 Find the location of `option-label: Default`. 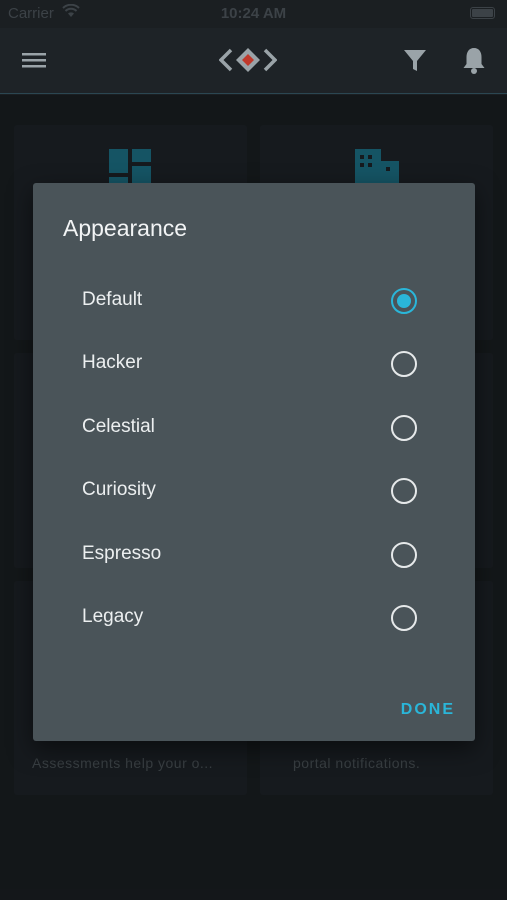

option-label: Default is located at coordinates (112, 299).